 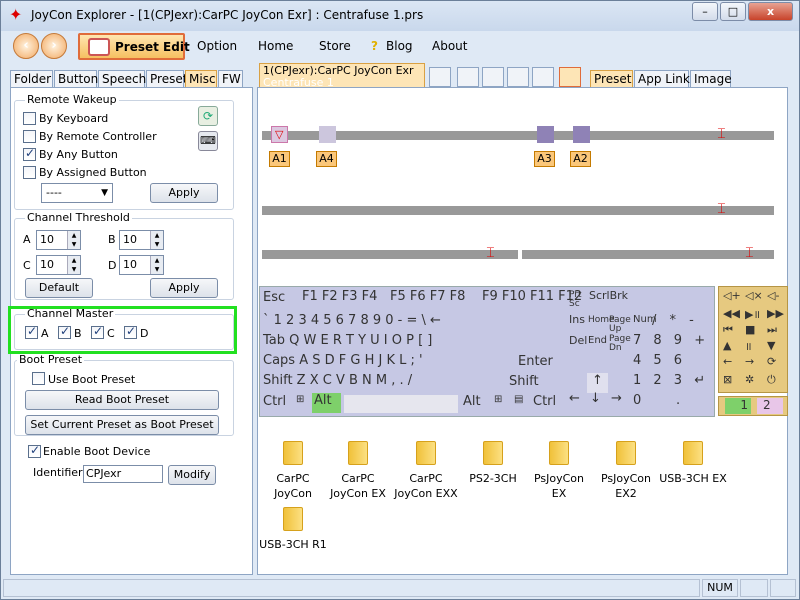 What do you see at coordinates (597, 383) in the screenshot?
I see `key-up: ↑` at bounding box center [597, 383].